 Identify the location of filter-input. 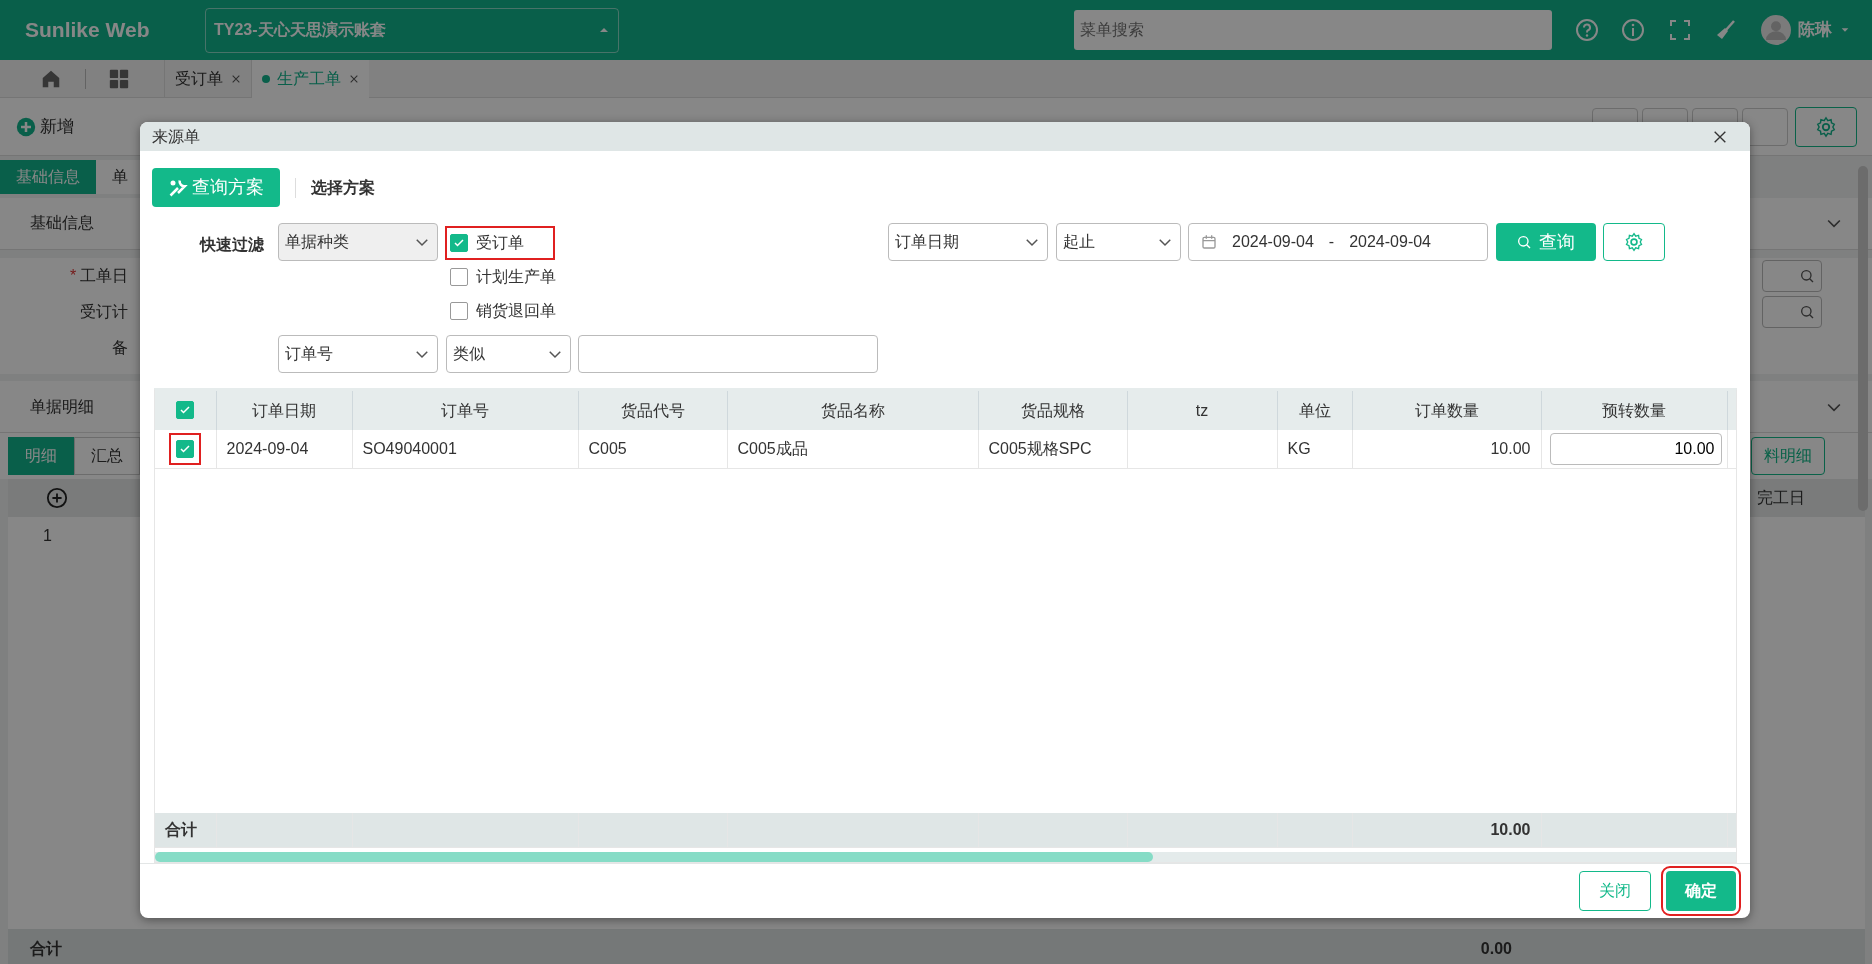
(728, 354).